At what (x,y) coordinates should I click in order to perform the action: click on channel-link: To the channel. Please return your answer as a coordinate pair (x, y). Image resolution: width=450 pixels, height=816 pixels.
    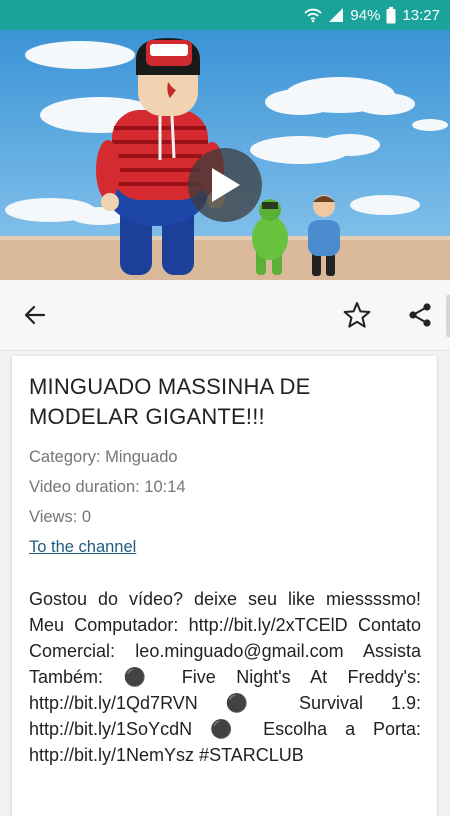
    Looking at the image, I should click on (82, 547).